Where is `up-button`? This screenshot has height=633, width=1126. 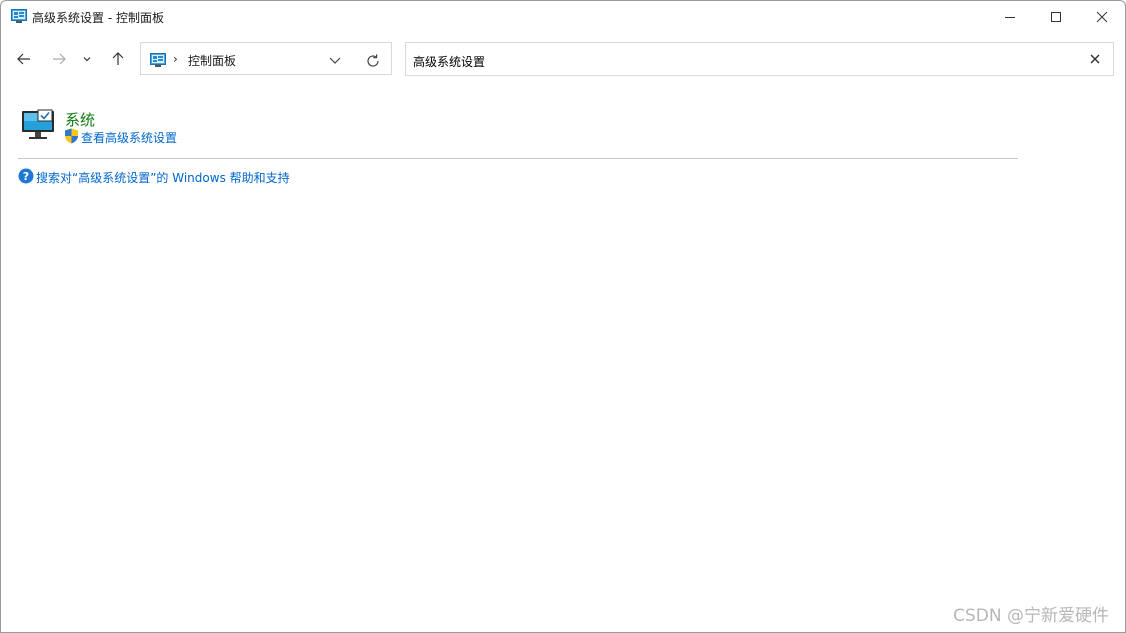 up-button is located at coordinates (118, 59).